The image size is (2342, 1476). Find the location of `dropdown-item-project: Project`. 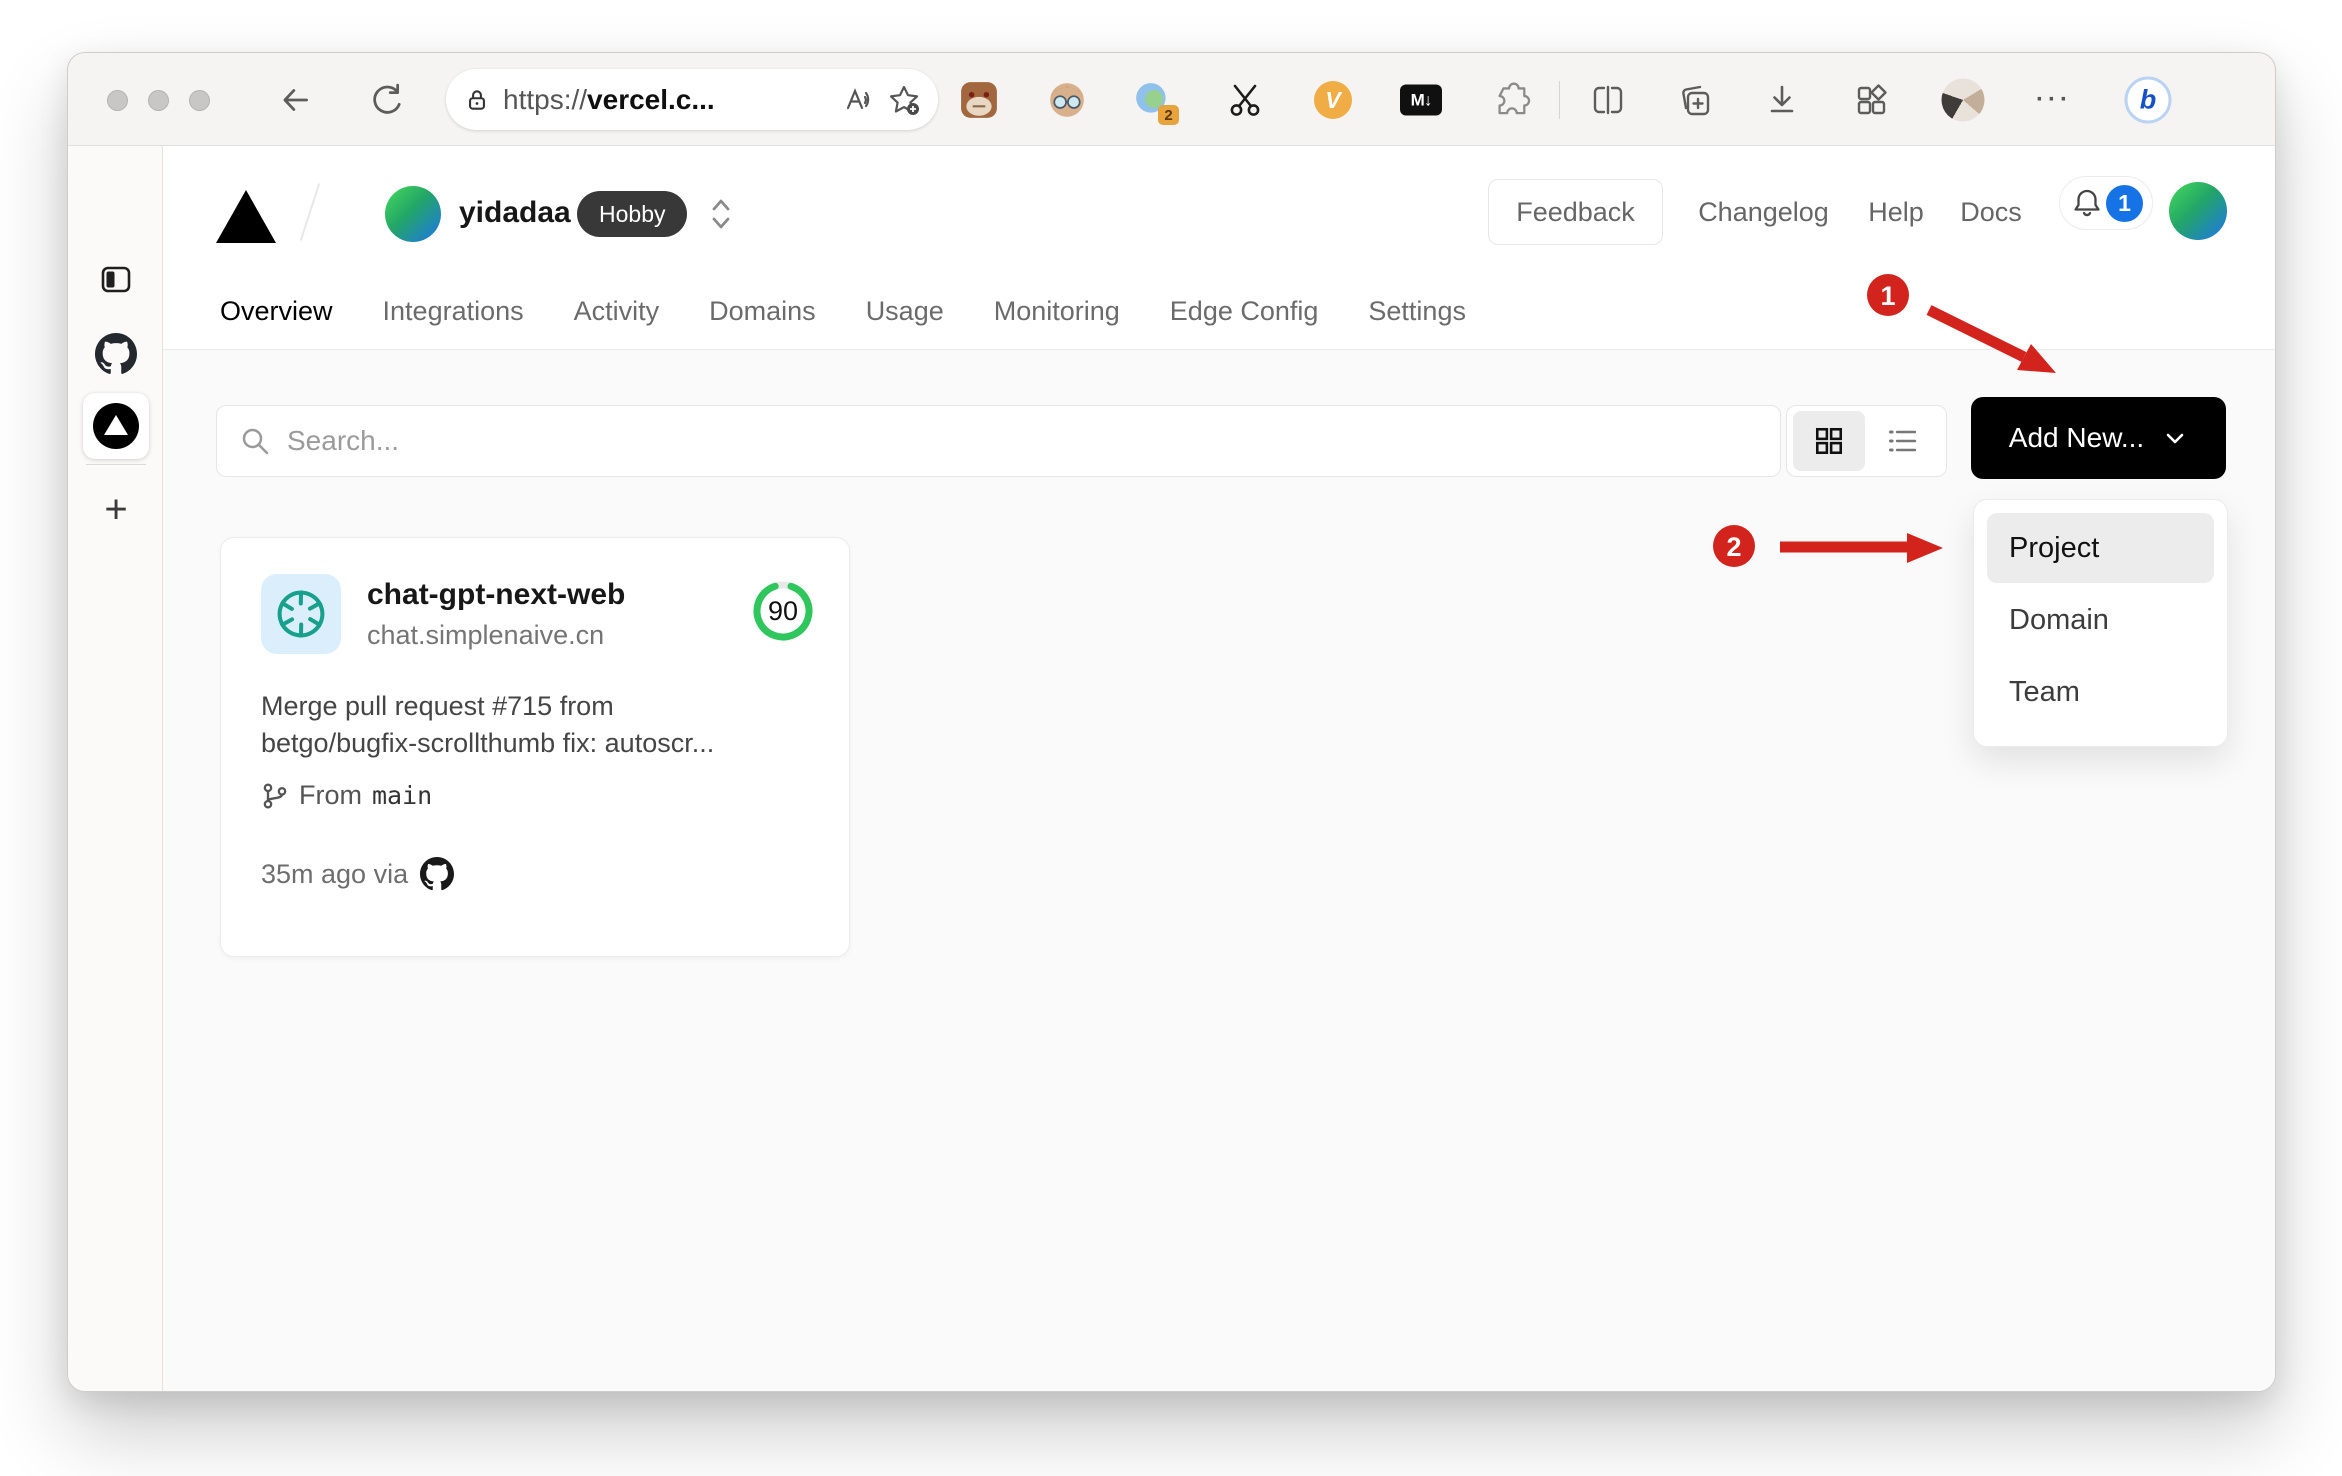

dropdown-item-project: Project is located at coordinates (2100, 548).